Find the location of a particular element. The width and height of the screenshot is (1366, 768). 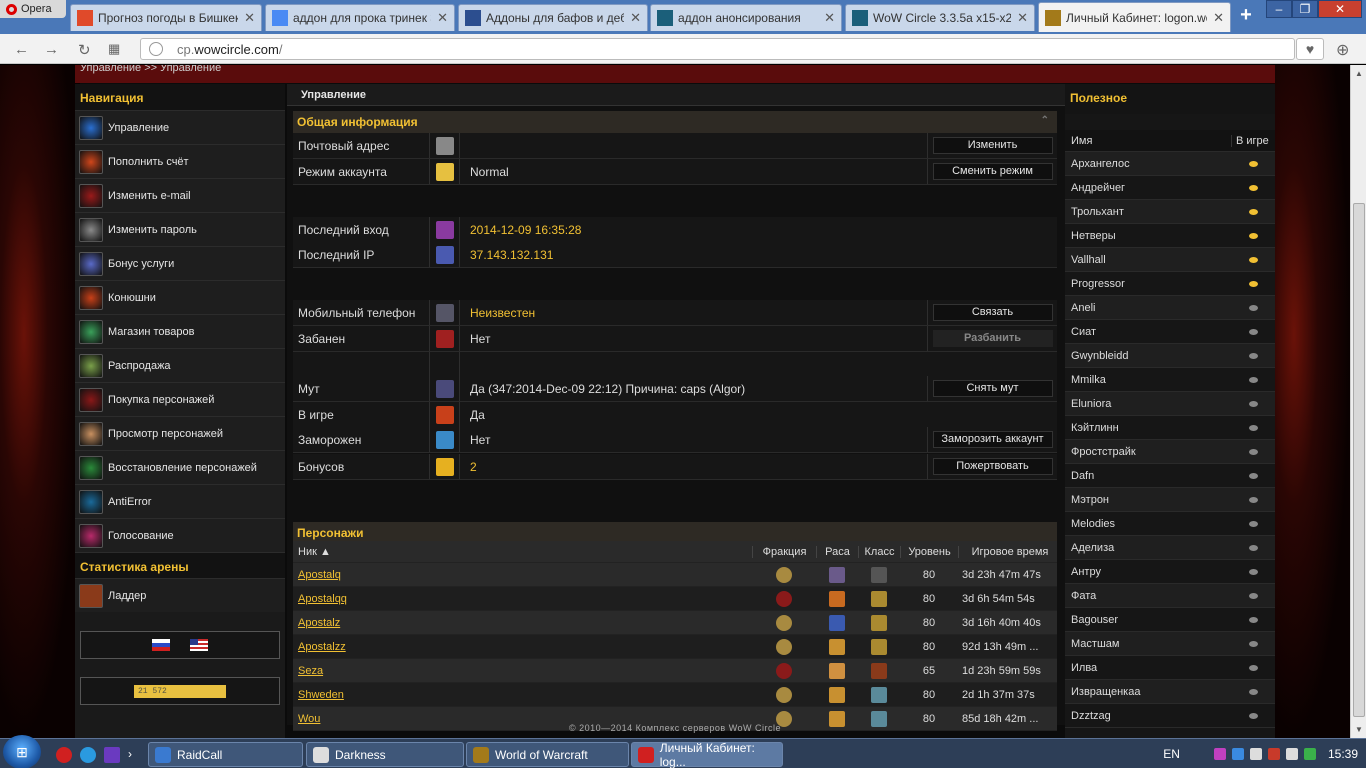

back-icon: ← is located at coordinates (21, 49).